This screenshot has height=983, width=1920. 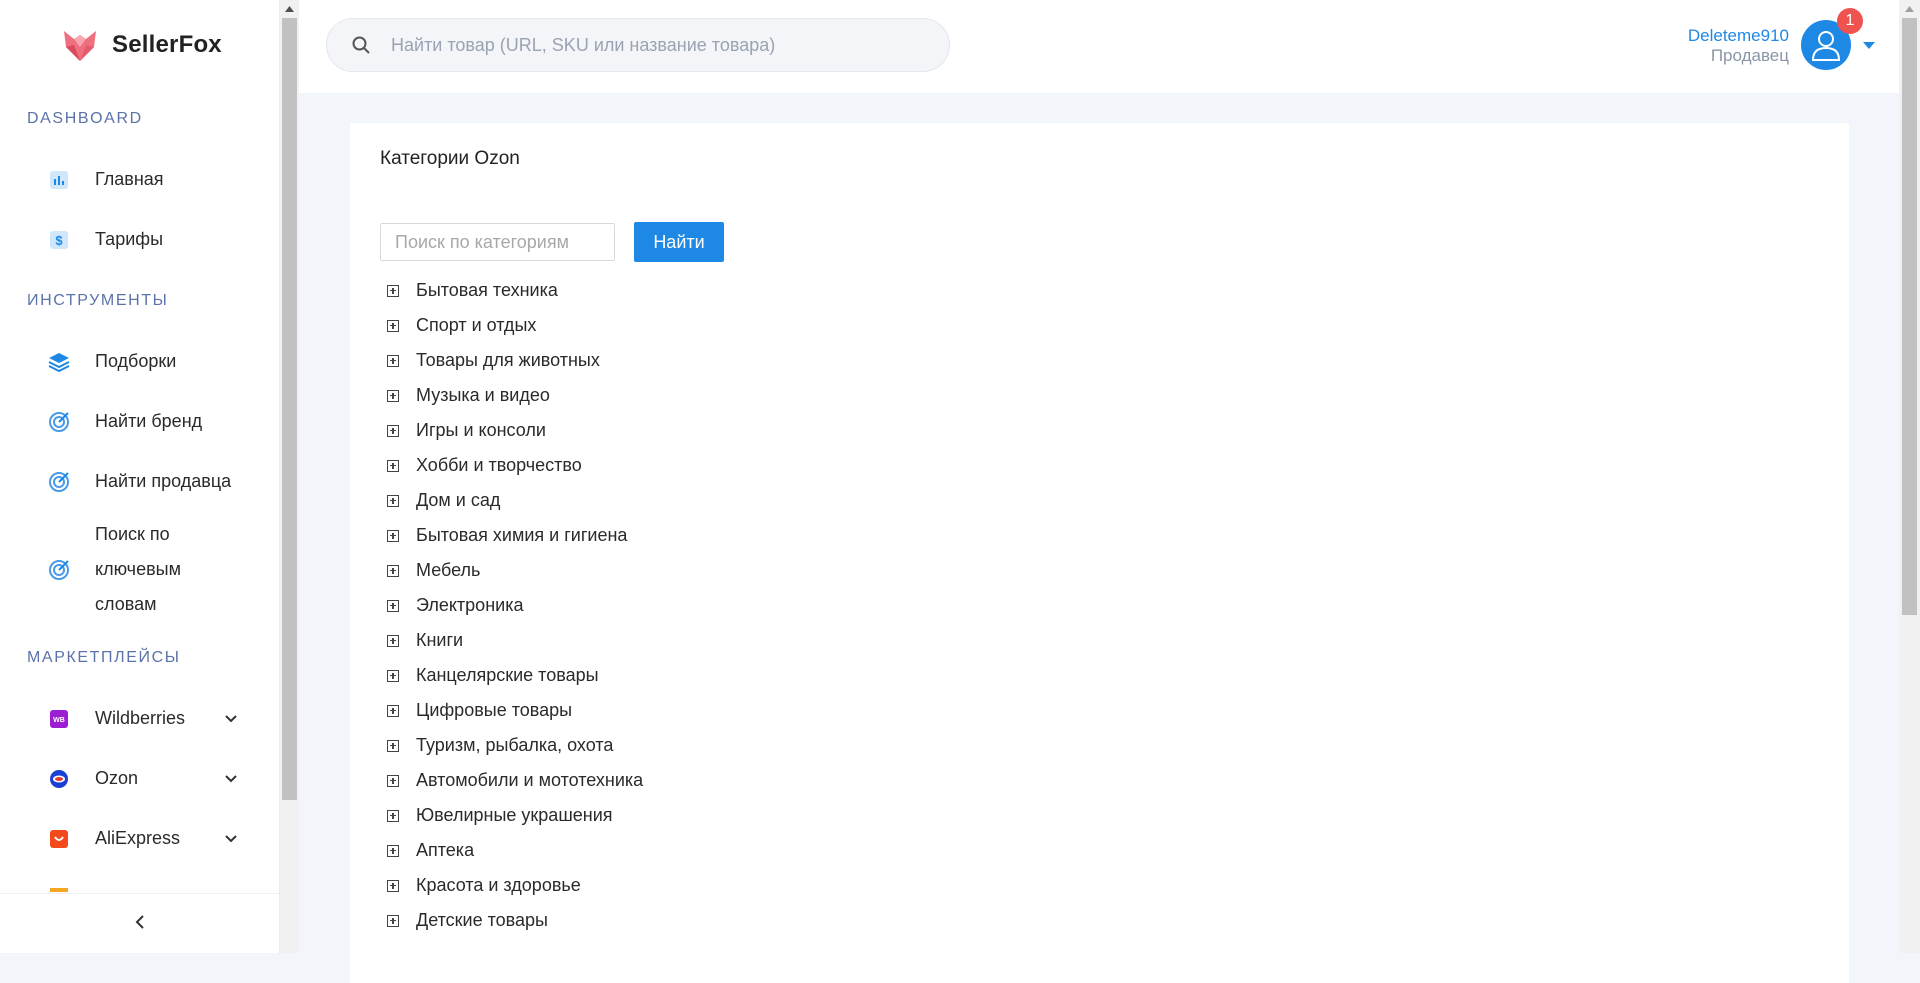 I want to click on sidebar-item-keyword-search: Поиск по ключевым словам, so click(x=148, y=569).